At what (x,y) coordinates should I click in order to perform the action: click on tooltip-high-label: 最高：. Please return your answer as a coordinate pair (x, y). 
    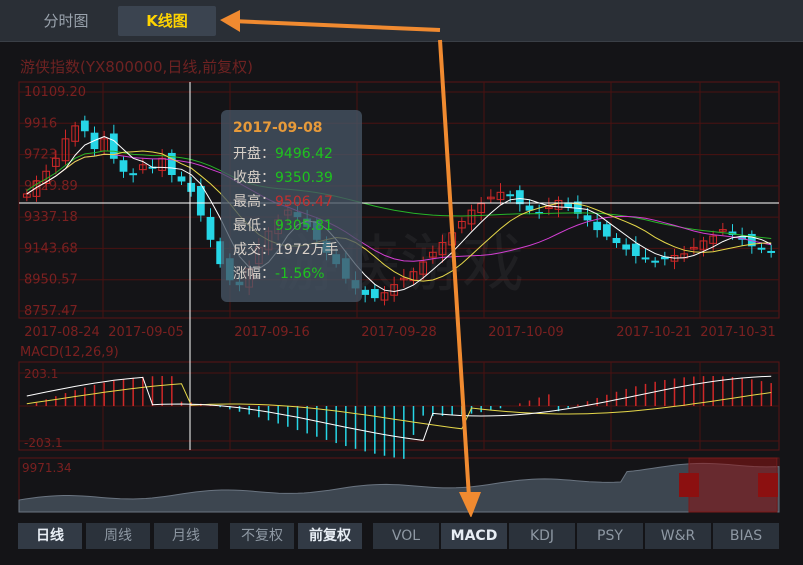
    Looking at the image, I should click on (254, 202).